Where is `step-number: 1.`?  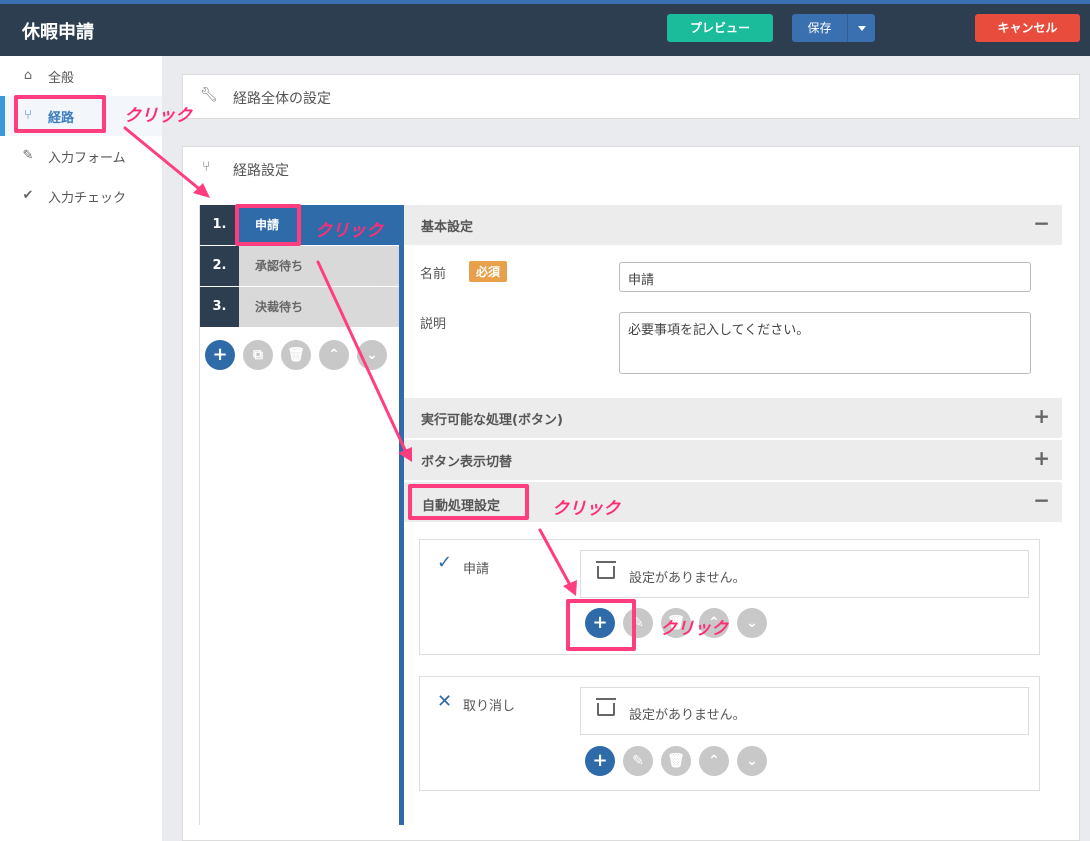 step-number: 1. is located at coordinates (219, 225).